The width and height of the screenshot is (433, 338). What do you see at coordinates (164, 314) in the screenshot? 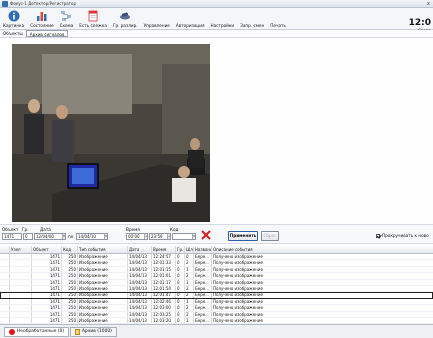
I see `table-cell: 12:03:25` at bounding box center [164, 314].